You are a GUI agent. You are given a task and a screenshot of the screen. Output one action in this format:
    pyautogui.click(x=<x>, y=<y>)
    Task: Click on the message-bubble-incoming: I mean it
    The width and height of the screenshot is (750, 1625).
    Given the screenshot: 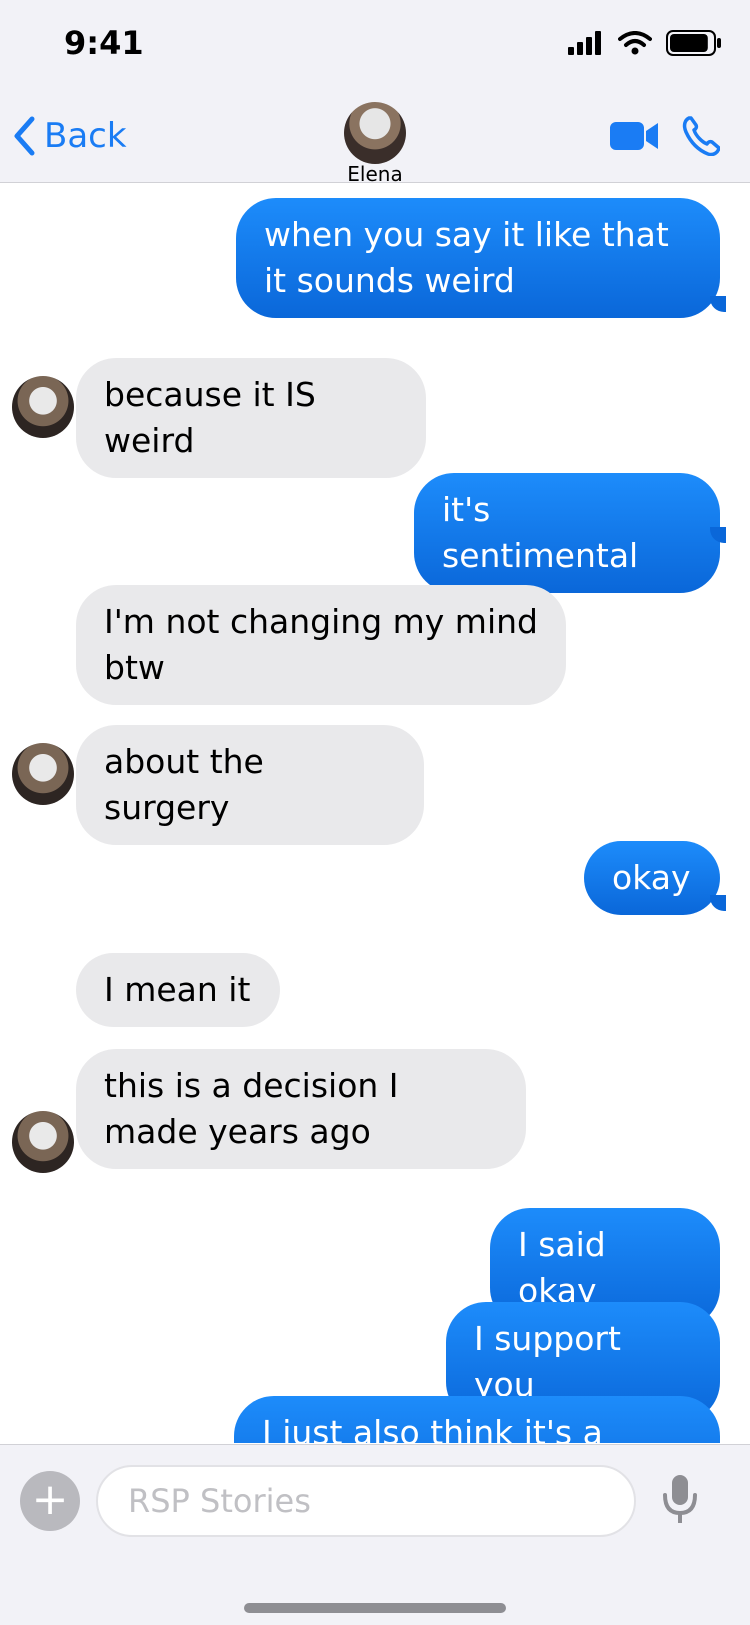 What is the action you would take?
    pyautogui.click(x=178, y=990)
    